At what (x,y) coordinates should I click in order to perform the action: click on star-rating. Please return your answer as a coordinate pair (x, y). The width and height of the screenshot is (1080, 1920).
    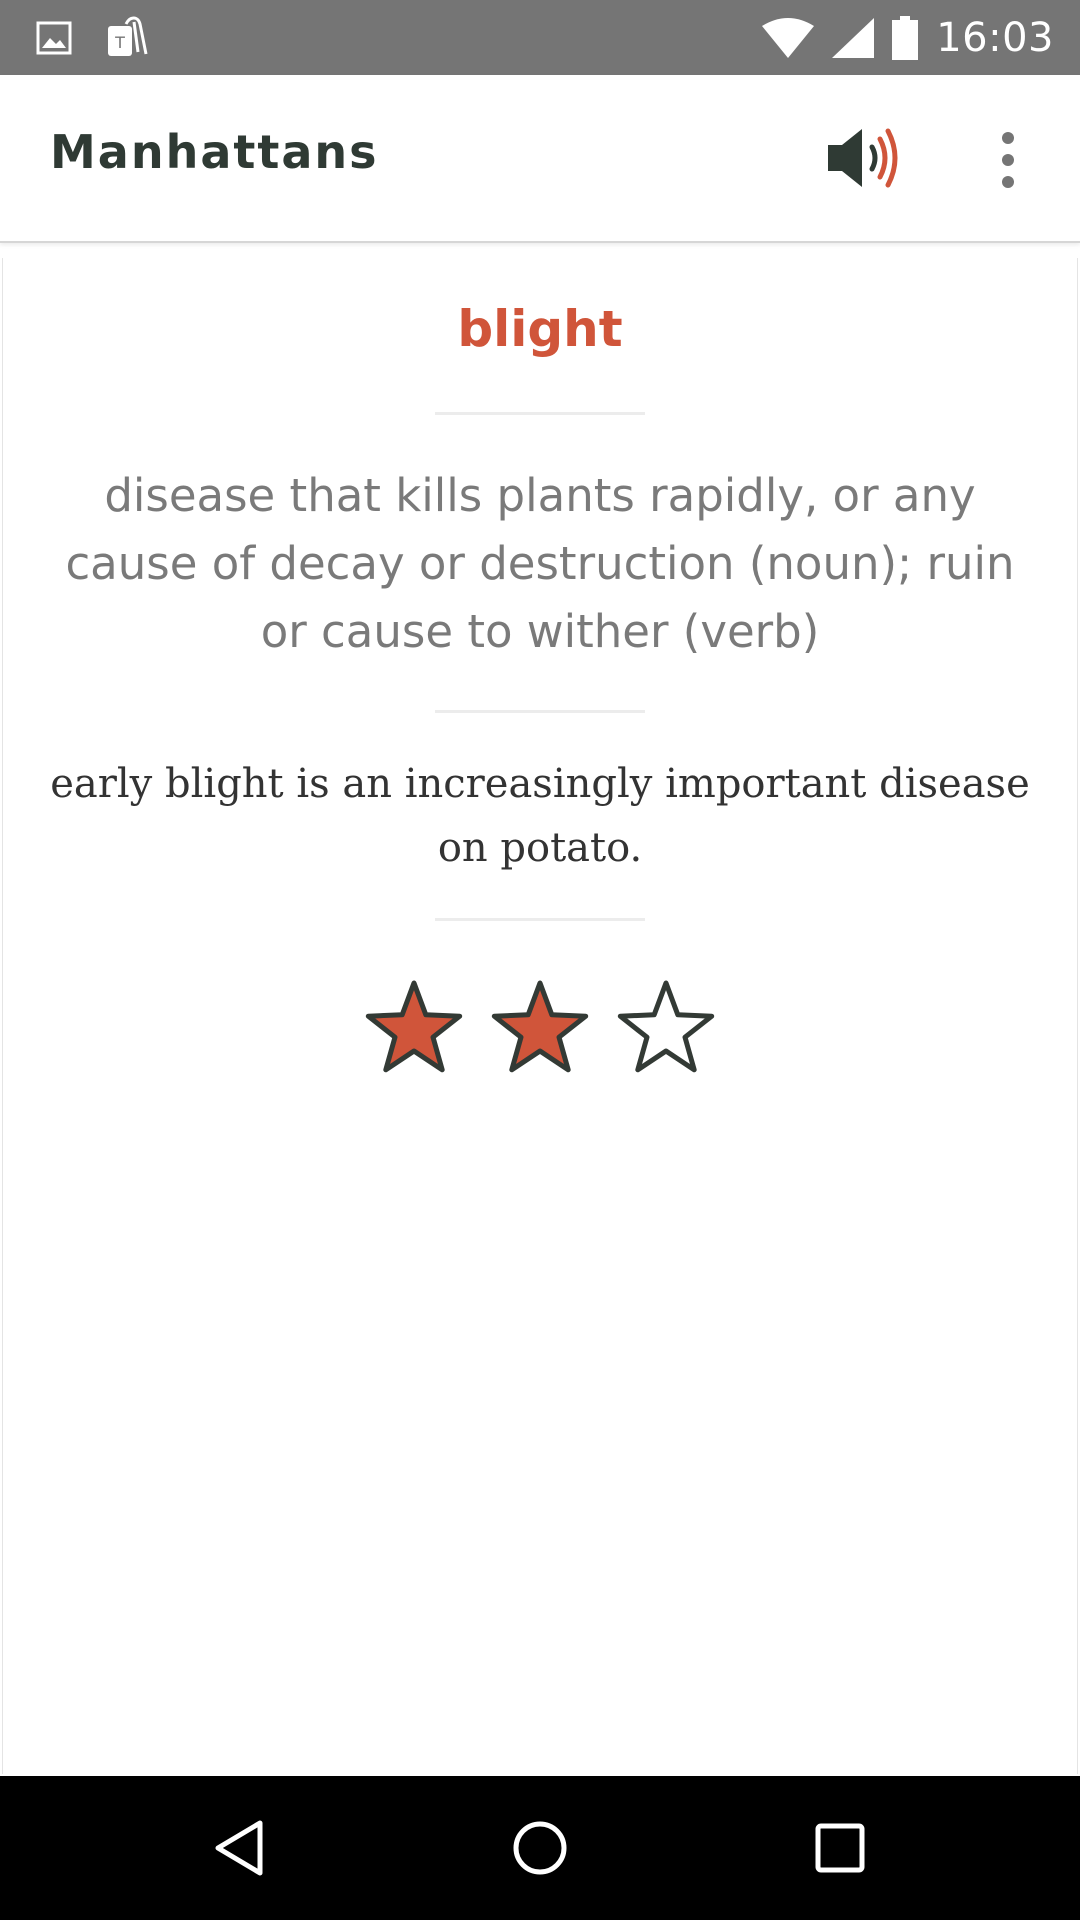
    Looking at the image, I should click on (540, 1028).